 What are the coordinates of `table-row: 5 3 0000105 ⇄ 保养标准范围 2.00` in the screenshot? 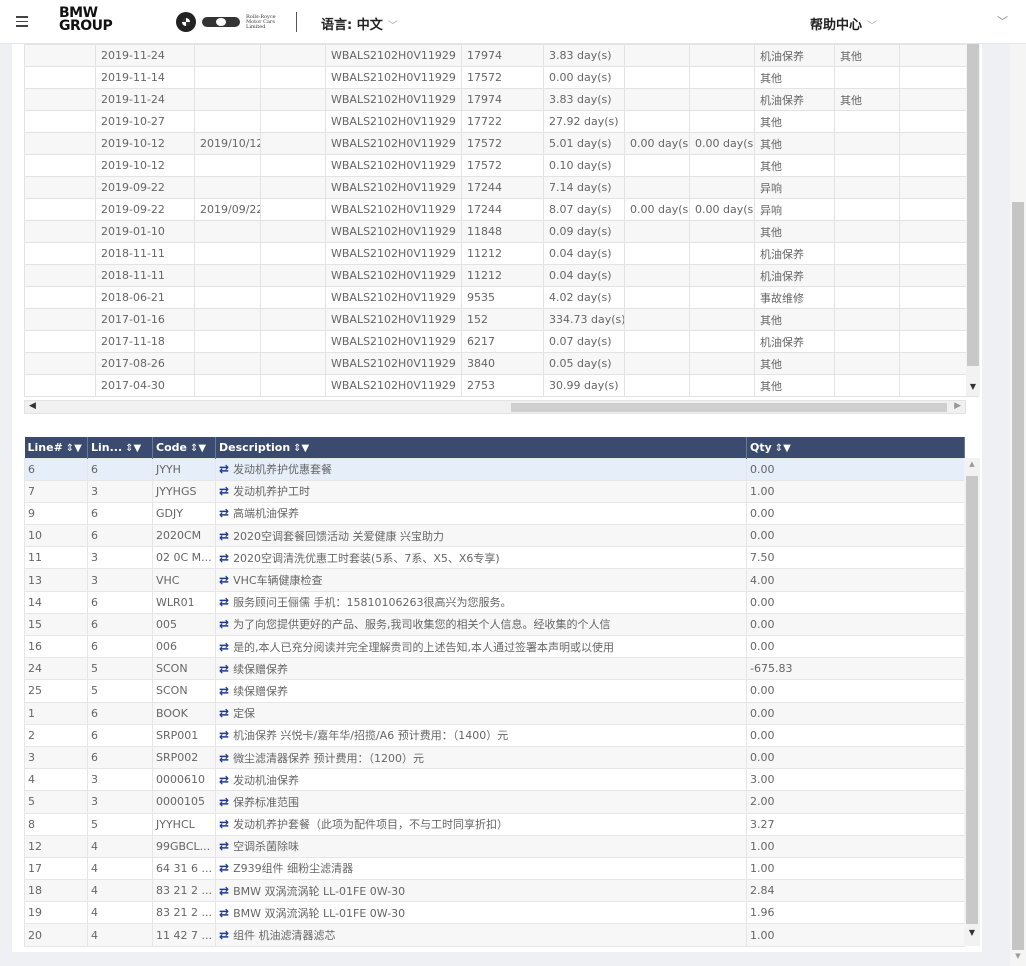 It's located at (494, 802).